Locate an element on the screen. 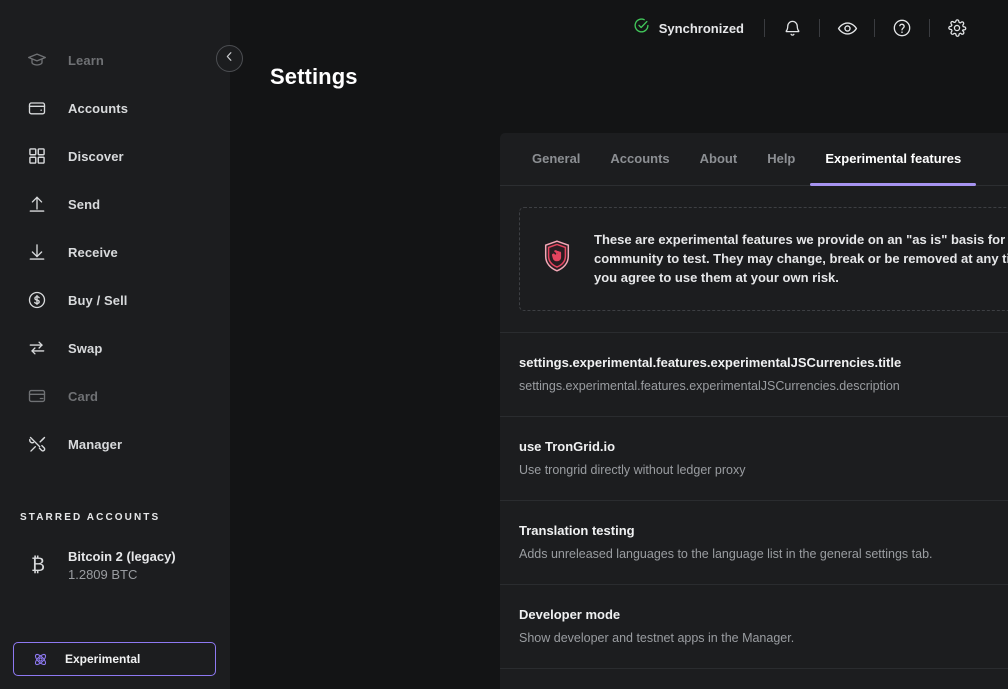  swap-arrows-icon is located at coordinates (37, 348).